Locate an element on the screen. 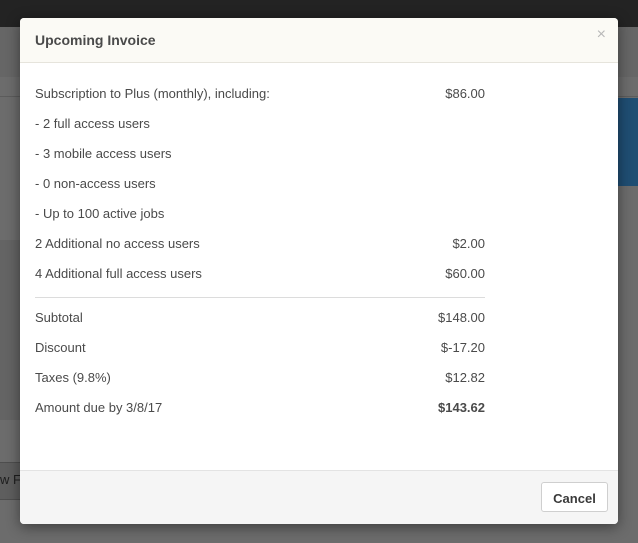 This screenshot has width=638, height=543. amount-due-value: $143.62 is located at coordinates (461, 407).